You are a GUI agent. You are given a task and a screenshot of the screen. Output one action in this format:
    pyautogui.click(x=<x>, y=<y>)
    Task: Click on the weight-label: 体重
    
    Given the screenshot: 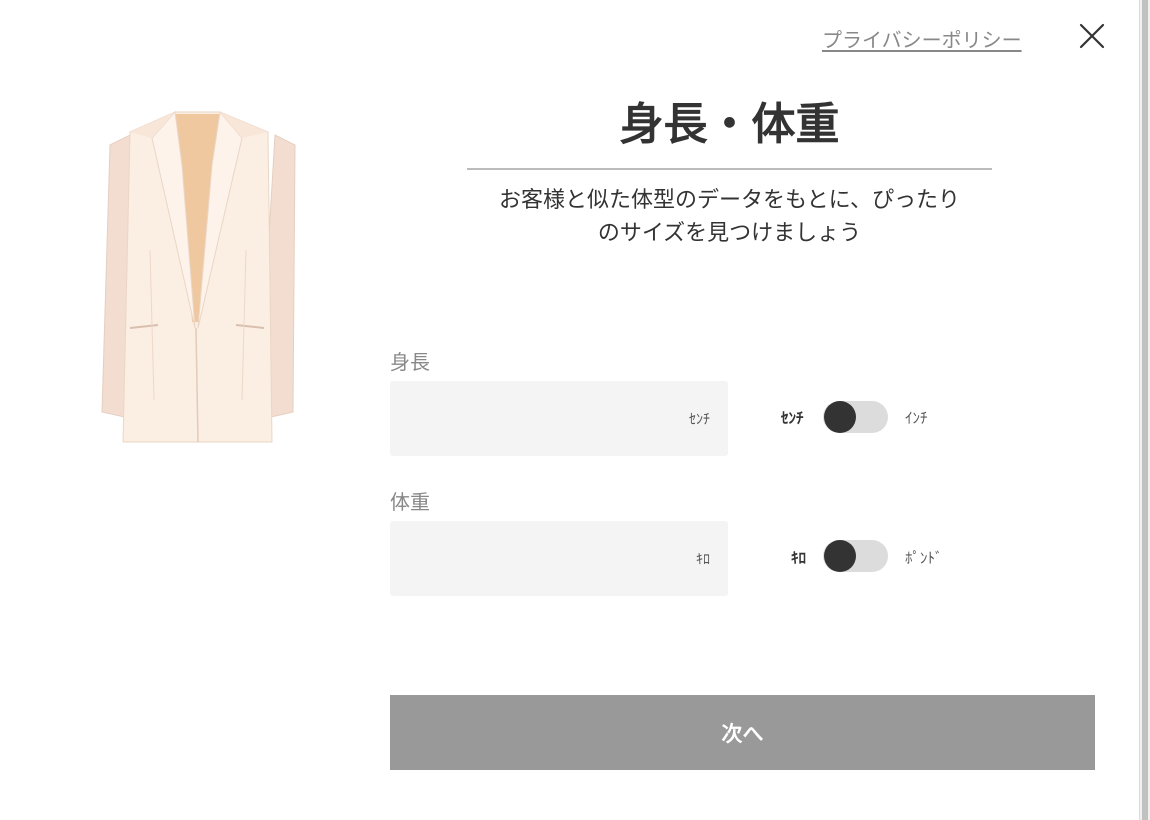 What is the action you would take?
    pyautogui.click(x=410, y=502)
    